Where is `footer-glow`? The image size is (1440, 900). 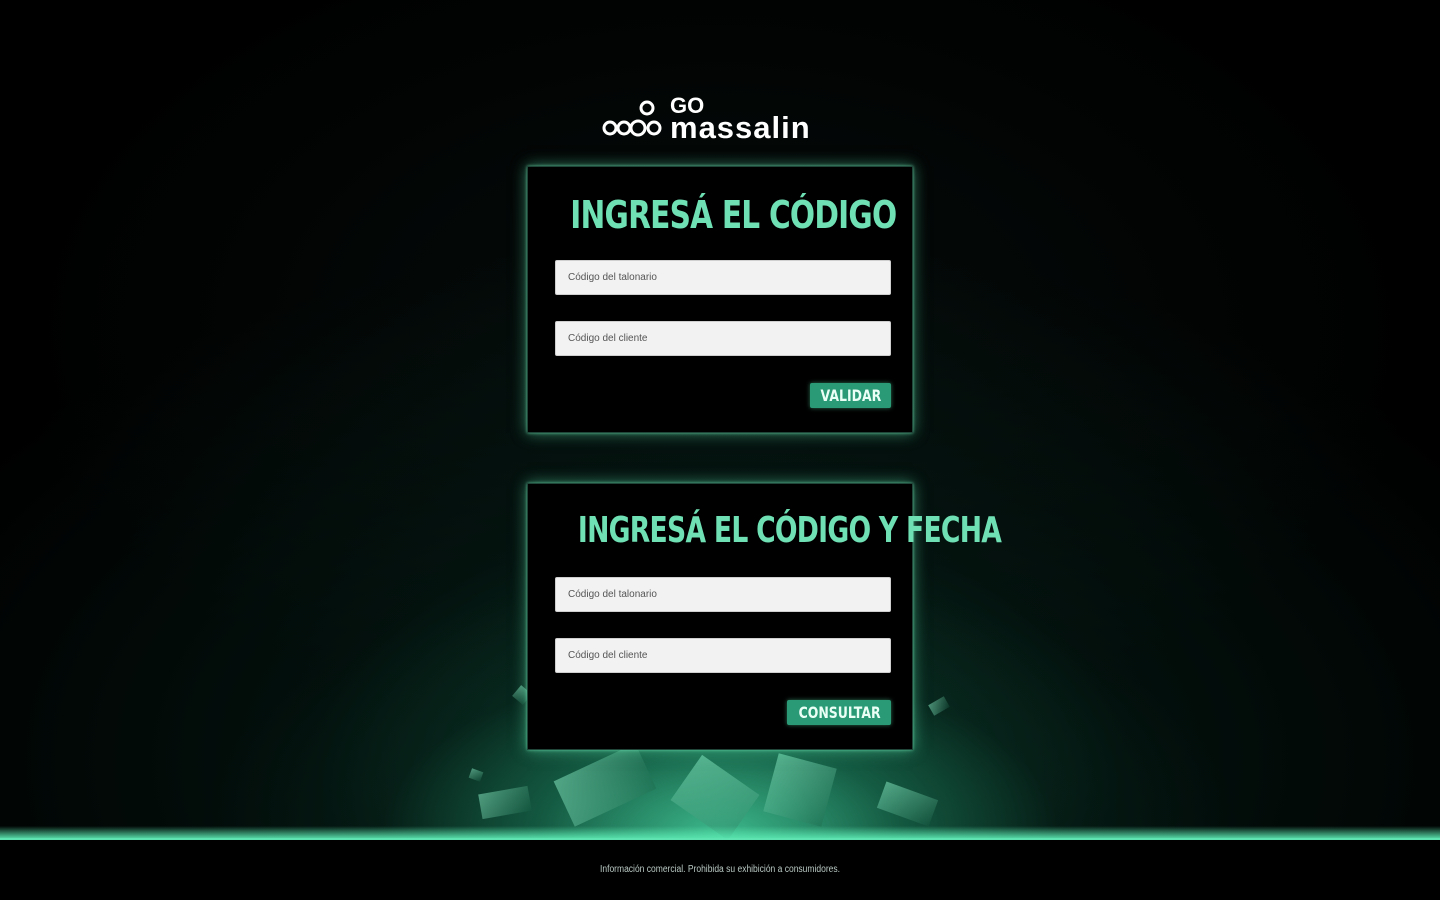 footer-glow is located at coordinates (720, 832).